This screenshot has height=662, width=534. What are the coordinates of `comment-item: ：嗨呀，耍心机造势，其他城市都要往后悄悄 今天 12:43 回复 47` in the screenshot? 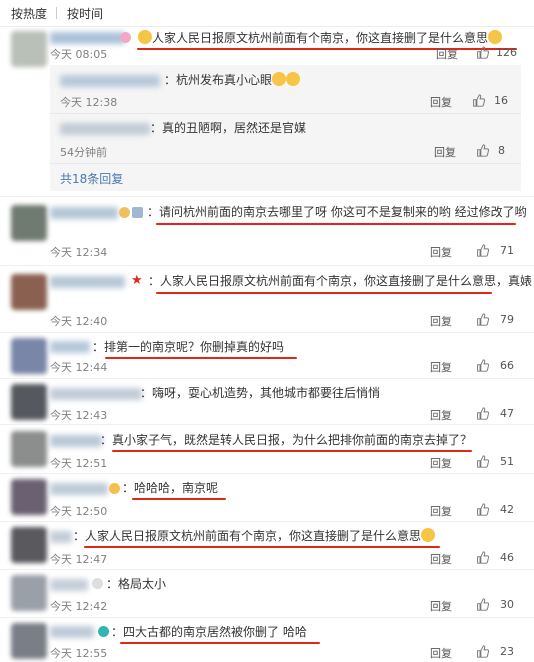 It's located at (267, 402).